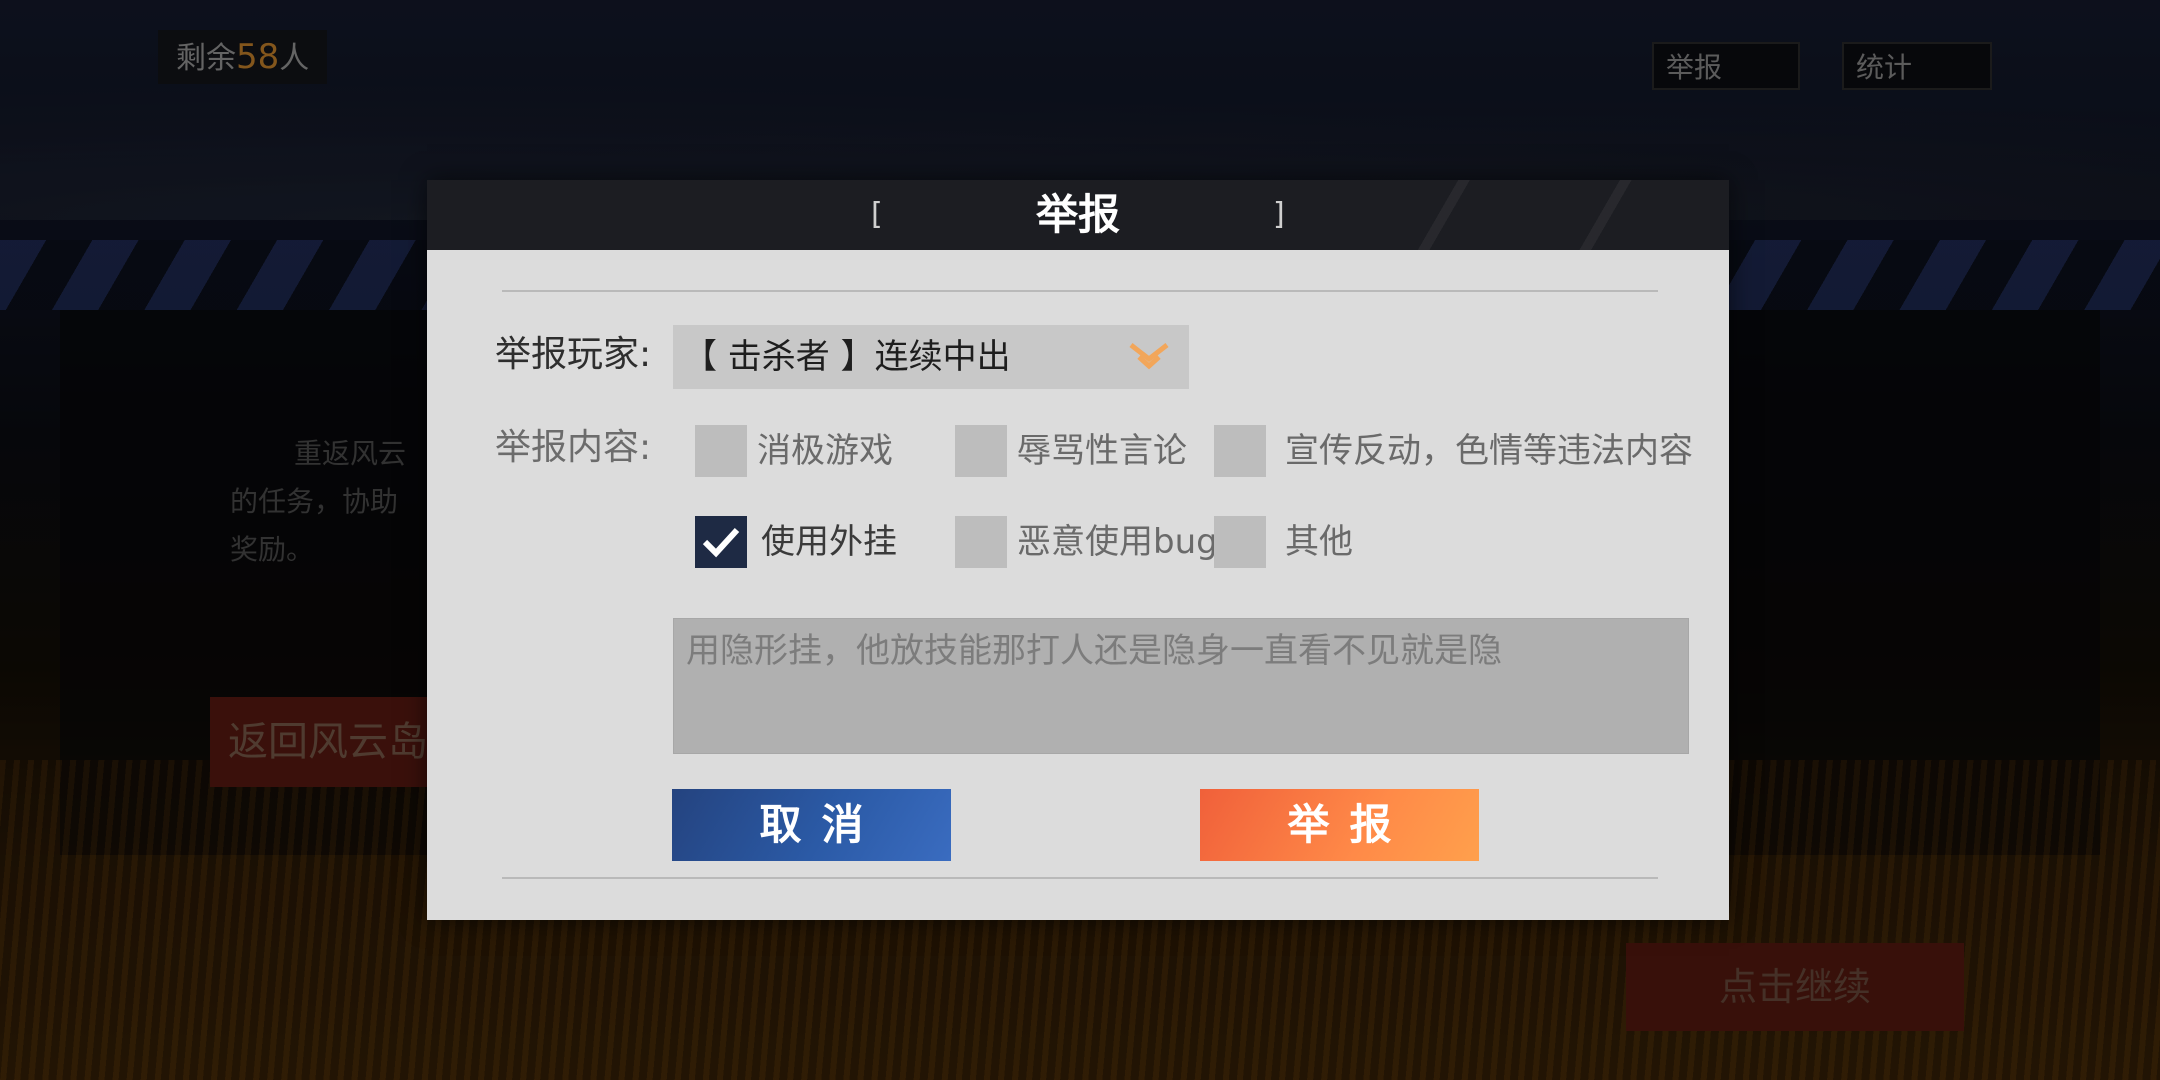  Describe the element at coordinates (1102, 451) in the screenshot. I see `option-abusive-language-label: 辱骂性言论` at that location.